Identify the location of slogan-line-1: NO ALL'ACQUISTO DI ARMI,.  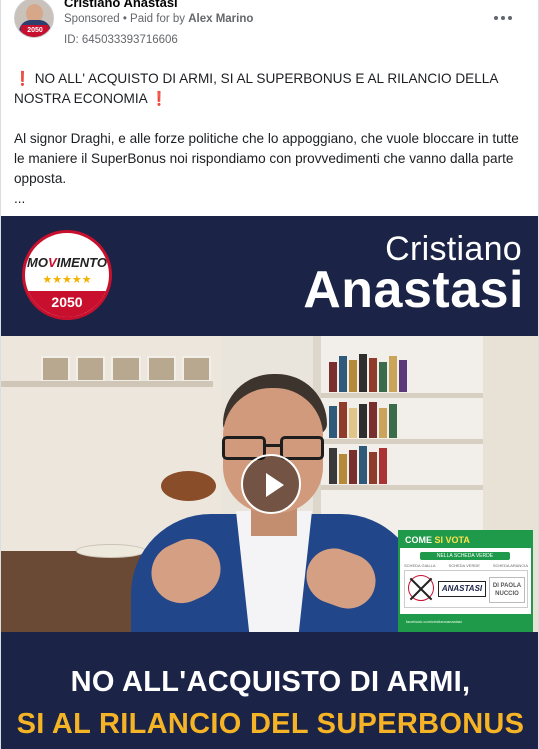
(270, 682).